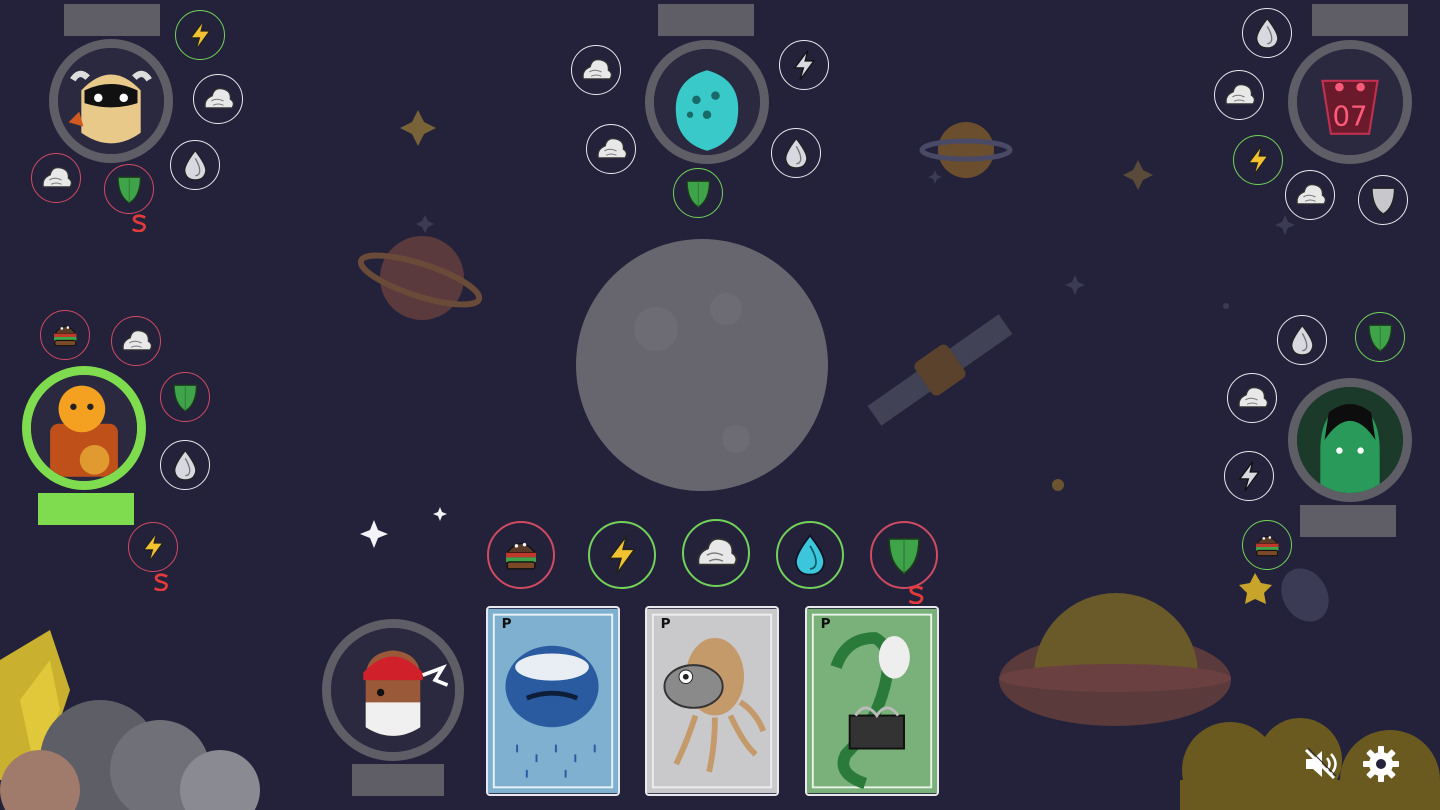  I want to click on blue-alien-avatar, so click(707, 102).